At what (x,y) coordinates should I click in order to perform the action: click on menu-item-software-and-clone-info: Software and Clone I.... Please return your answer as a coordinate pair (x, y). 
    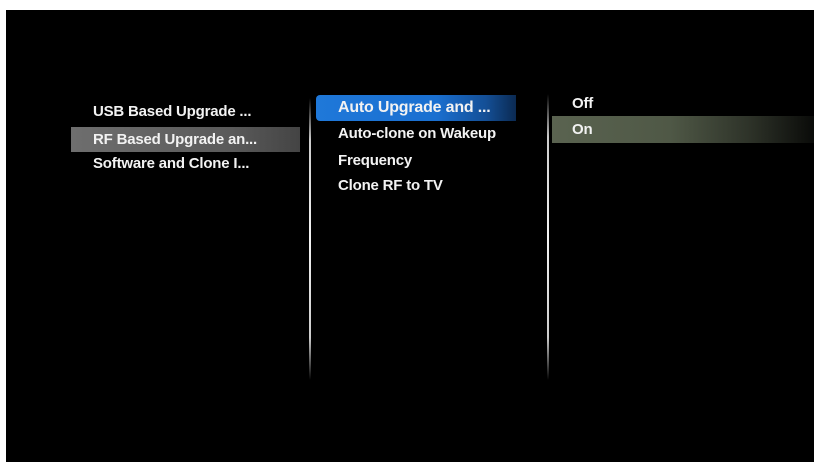
    Looking at the image, I should click on (171, 164).